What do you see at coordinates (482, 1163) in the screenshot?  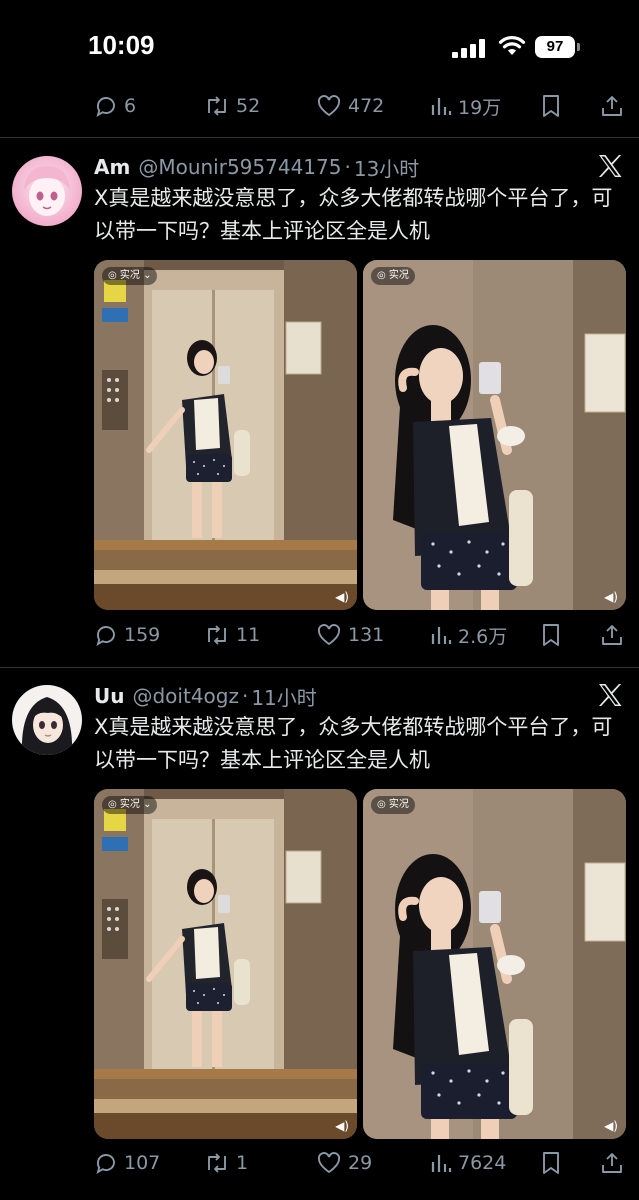 I see `views-count: 7624` at bounding box center [482, 1163].